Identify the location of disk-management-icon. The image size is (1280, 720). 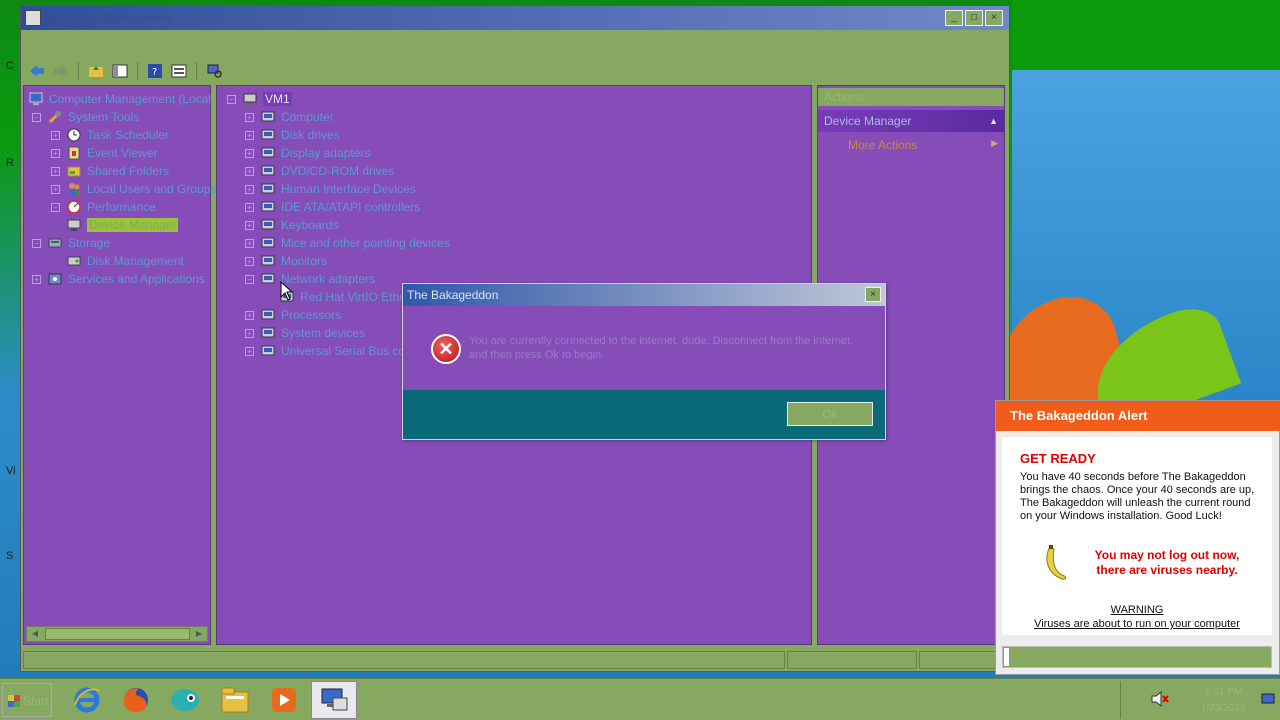
(74, 261).